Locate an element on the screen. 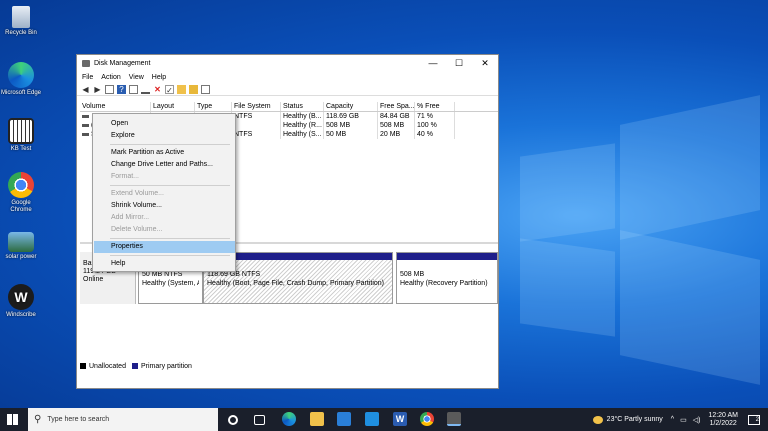 The width and height of the screenshot is (768, 431). menu-bar: File Action View Help is located at coordinates (287, 77).